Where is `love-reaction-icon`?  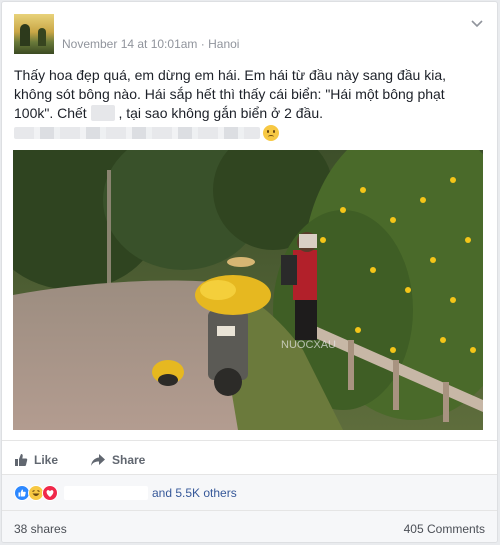 love-reaction-icon is located at coordinates (50, 493).